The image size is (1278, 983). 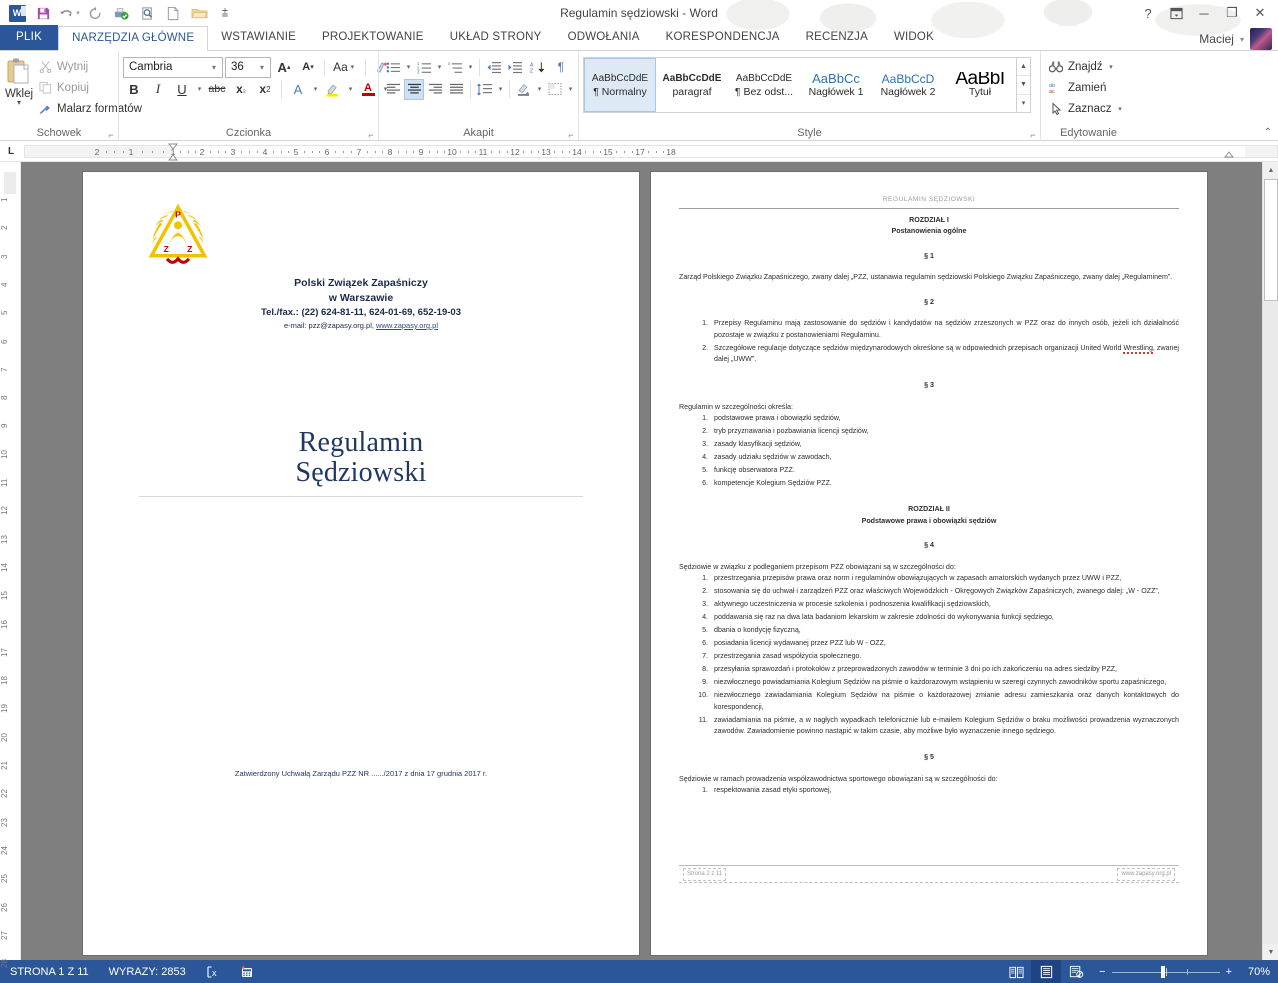 I want to click on schowek-dialog-launcher: ⌐, so click(x=111, y=135).